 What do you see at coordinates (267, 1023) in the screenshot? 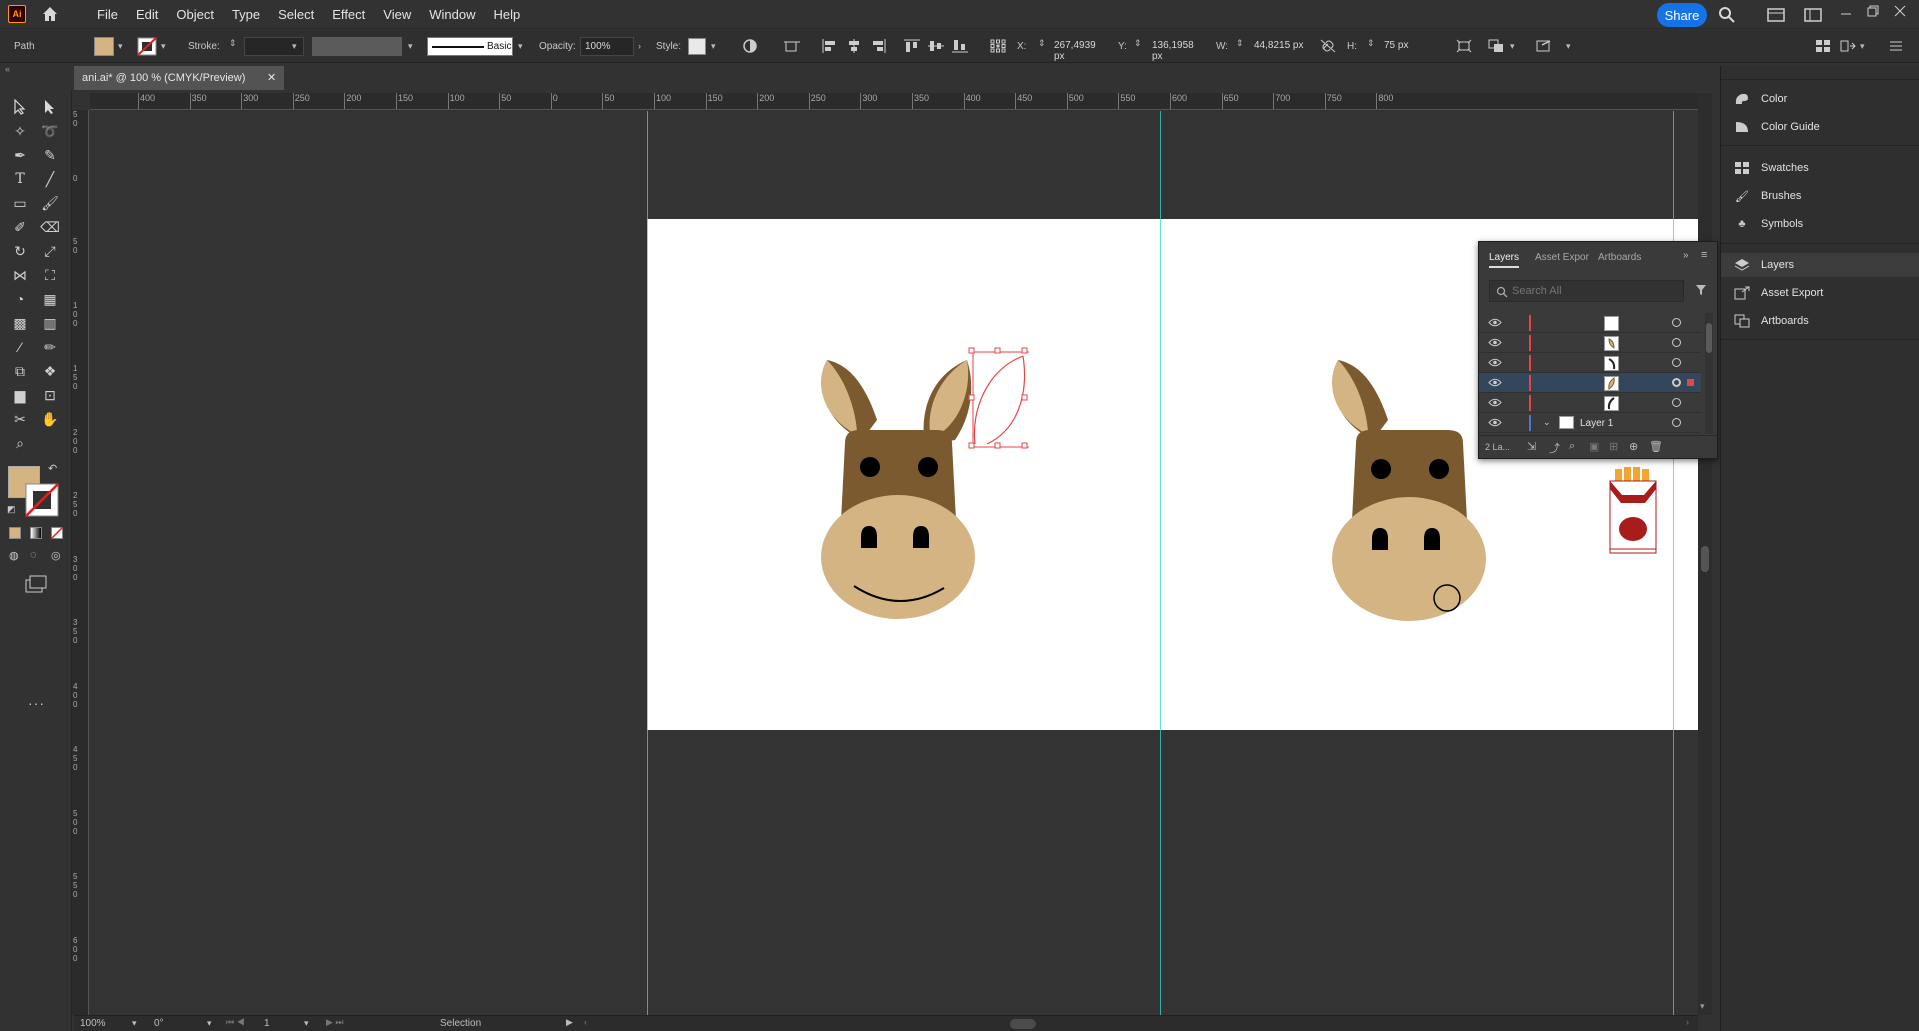
I see `artboard-number: 1` at bounding box center [267, 1023].